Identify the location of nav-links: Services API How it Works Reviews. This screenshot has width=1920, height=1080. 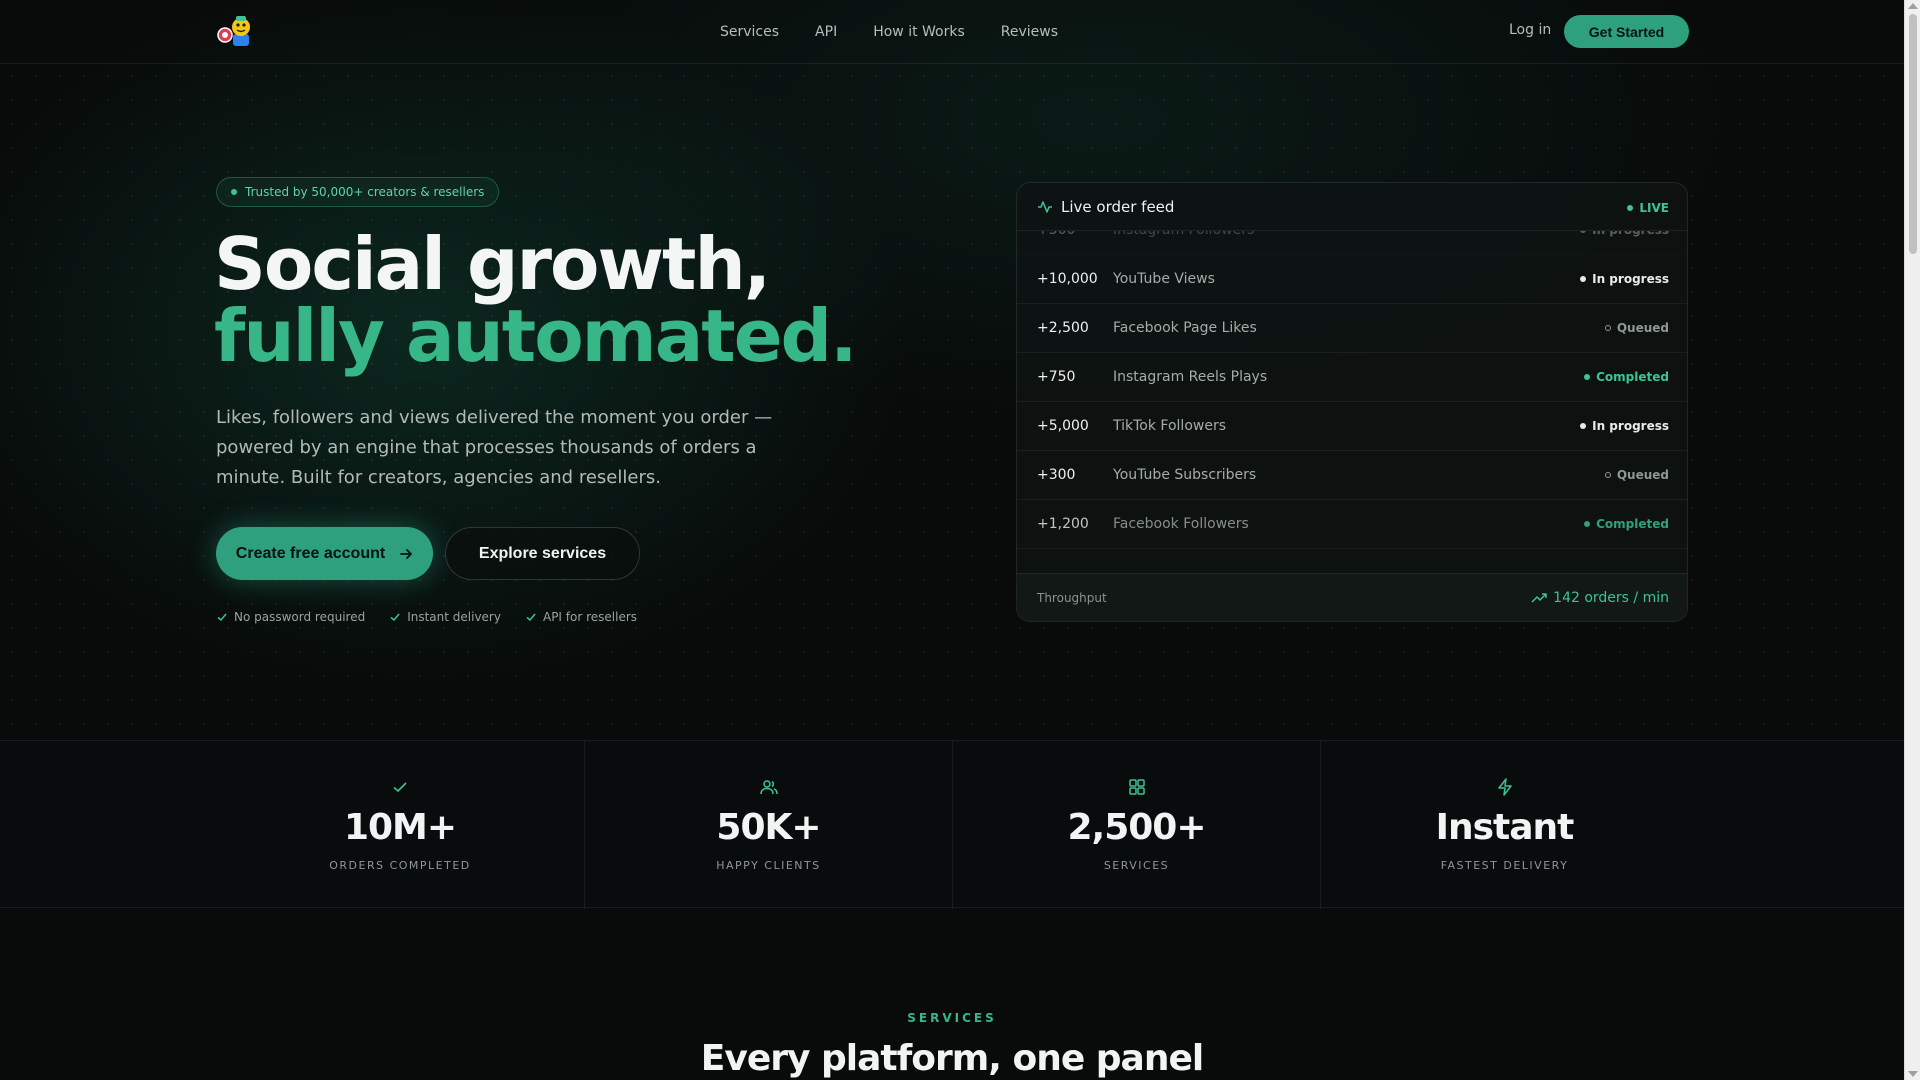
(889, 32).